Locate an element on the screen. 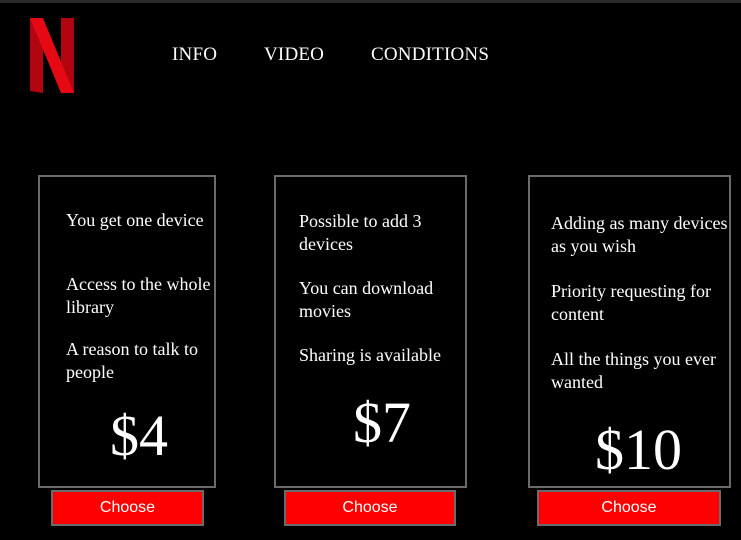  nav-item-conditions: CONDITIONS is located at coordinates (430, 55).